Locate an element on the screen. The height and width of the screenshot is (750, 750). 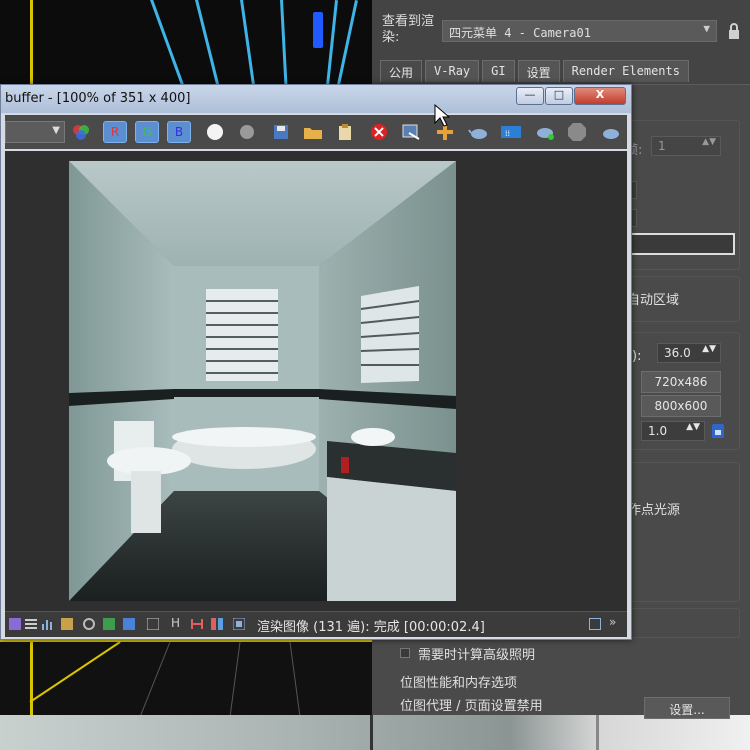
image-icon is located at coordinates (109, 624).